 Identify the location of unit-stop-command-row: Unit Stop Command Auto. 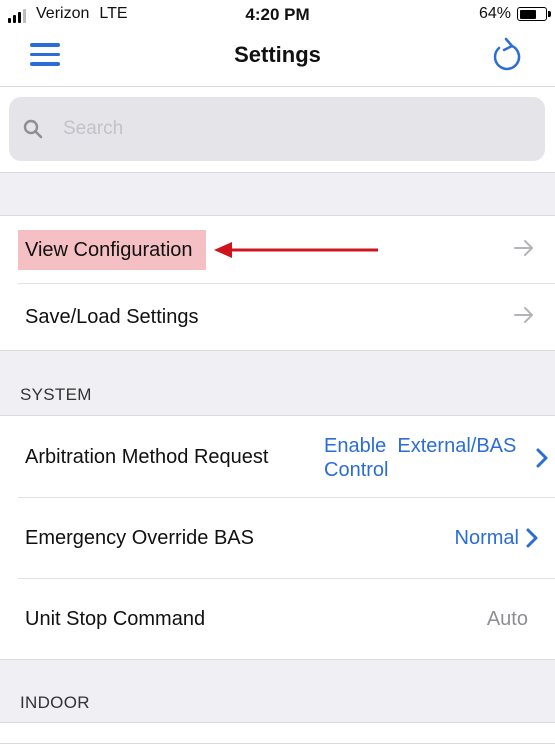
(277, 618).